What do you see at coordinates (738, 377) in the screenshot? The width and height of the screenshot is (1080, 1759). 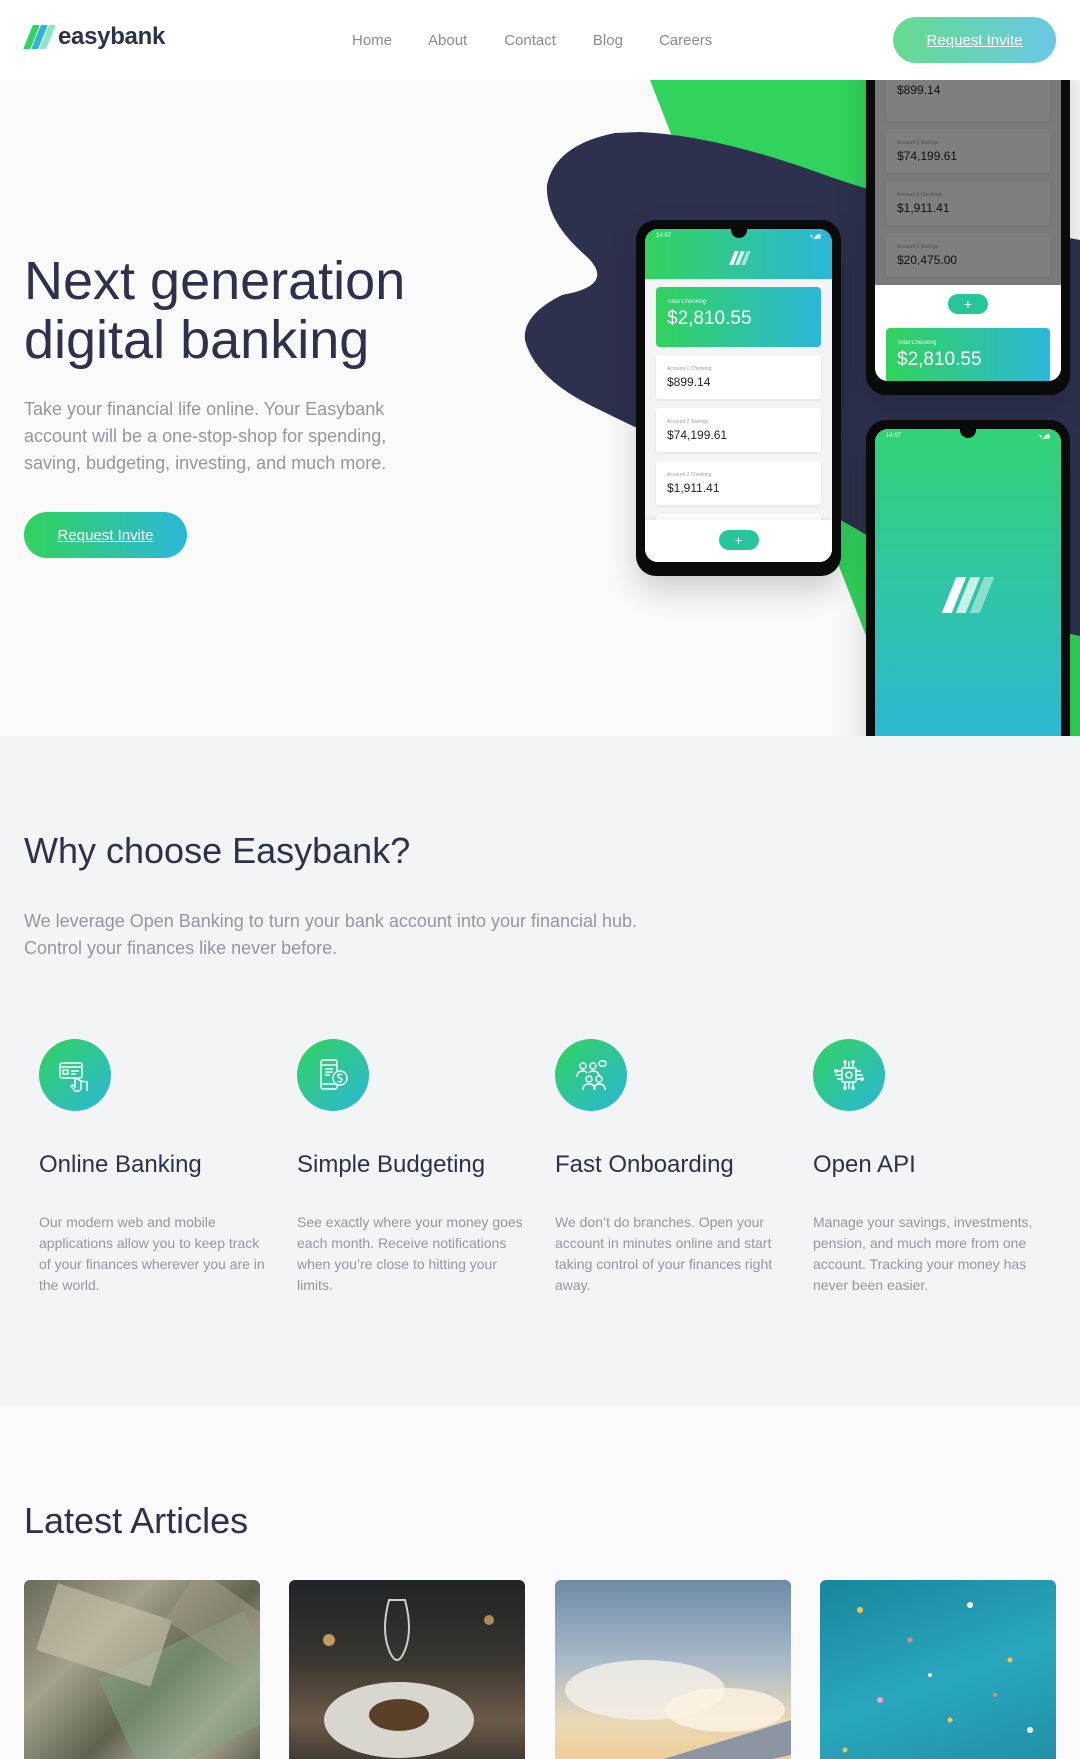 I see `account-card: Account 1 Checking $899.14` at bounding box center [738, 377].